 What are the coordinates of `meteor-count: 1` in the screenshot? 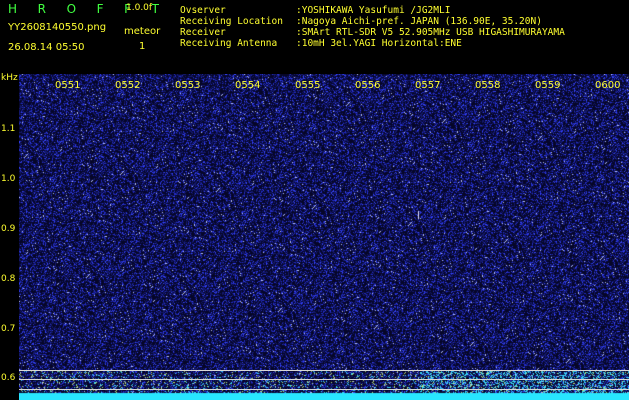 It's located at (142, 46).